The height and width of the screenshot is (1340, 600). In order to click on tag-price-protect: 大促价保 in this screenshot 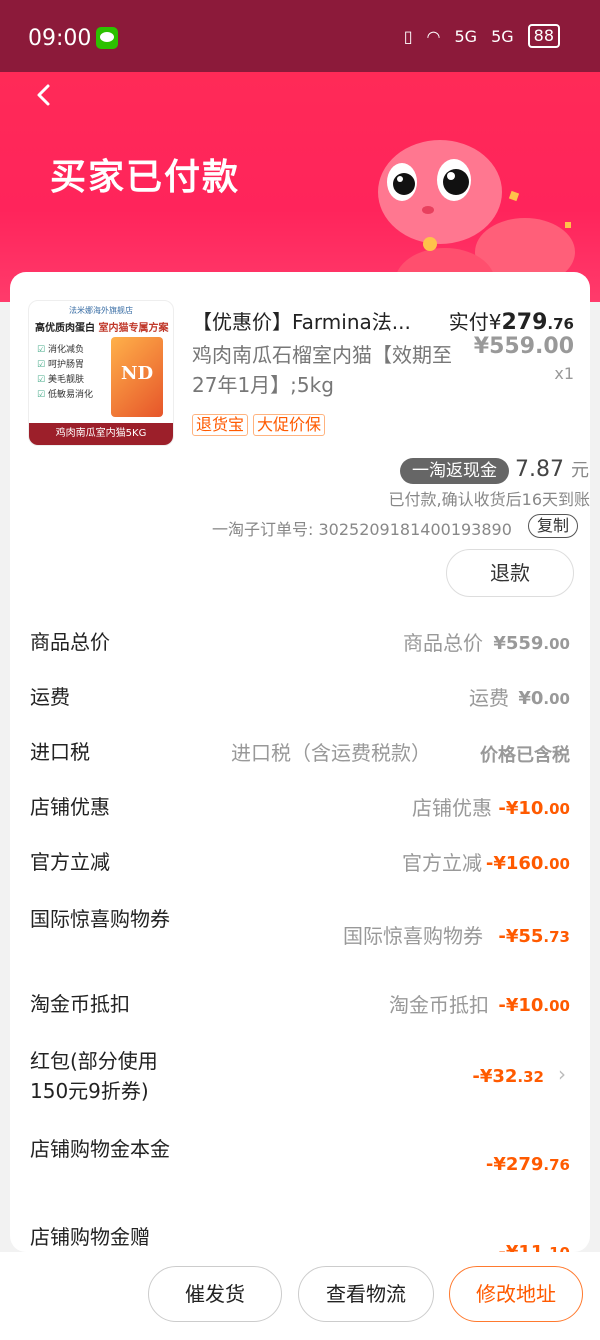, I will do `click(289, 425)`.